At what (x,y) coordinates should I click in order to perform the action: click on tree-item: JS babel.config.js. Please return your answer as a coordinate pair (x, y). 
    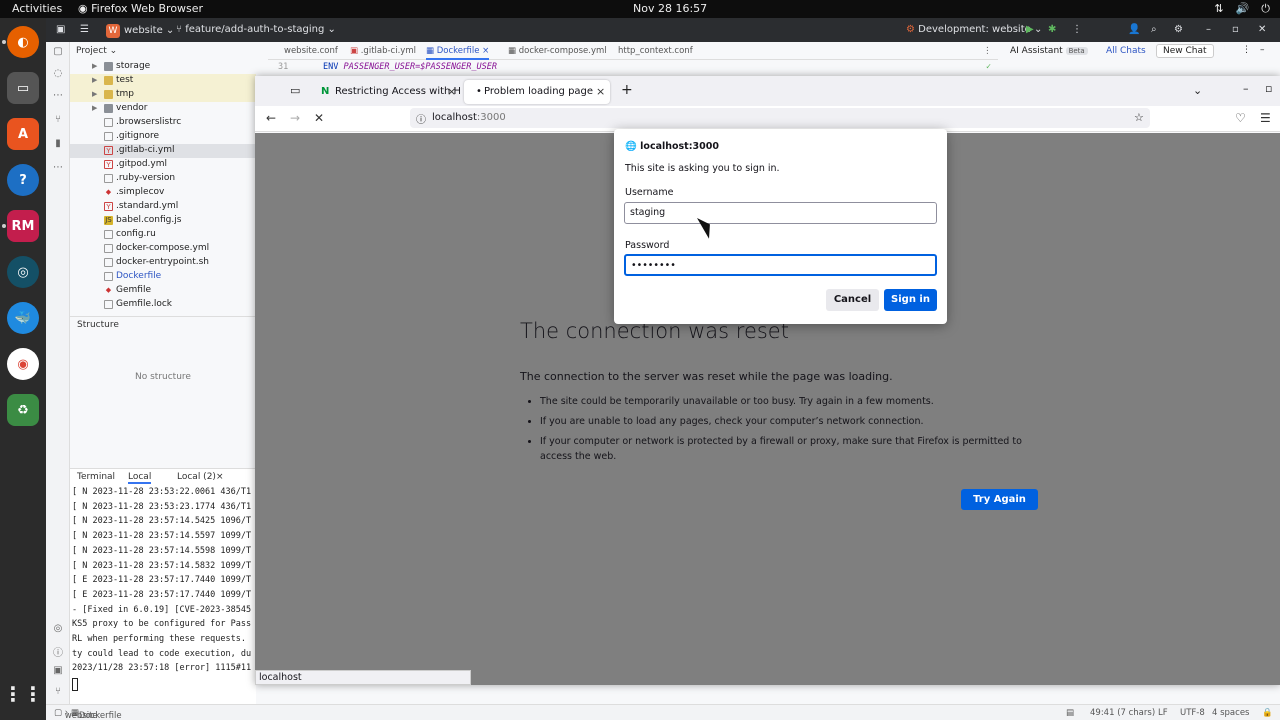
    Looking at the image, I should click on (163, 221).